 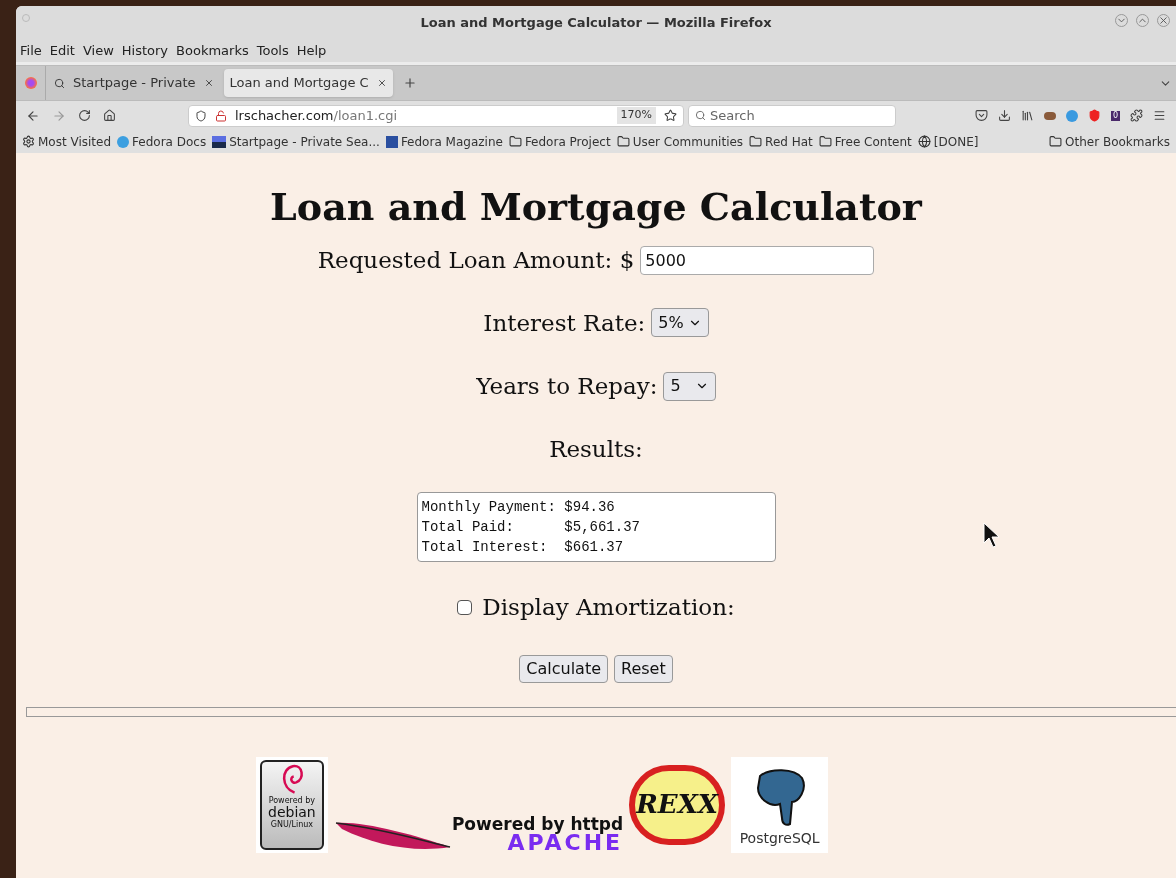 What do you see at coordinates (444, 141) in the screenshot?
I see `bookmark-item: Fedora Magazine` at bounding box center [444, 141].